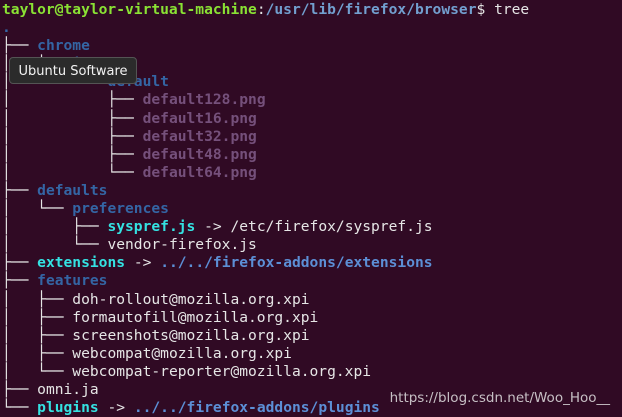 This screenshot has width=622, height=417. Describe the element at coordinates (256, 408) in the screenshot. I see `symlink-target: ../../firefox-addons/plugins` at that location.